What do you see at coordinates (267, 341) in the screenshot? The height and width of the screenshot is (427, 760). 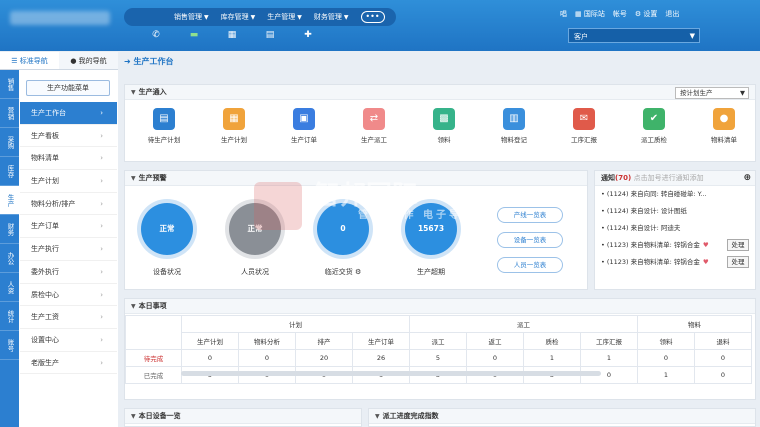 I see `column-header: 物料分析` at bounding box center [267, 341].